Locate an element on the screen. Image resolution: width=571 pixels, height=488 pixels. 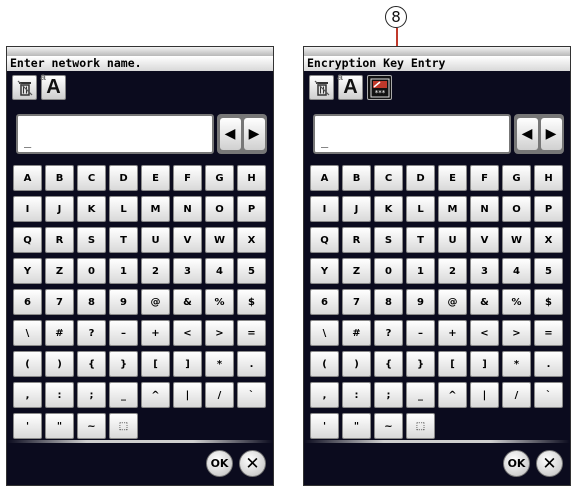
key: ) is located at coordinates (356, 364).